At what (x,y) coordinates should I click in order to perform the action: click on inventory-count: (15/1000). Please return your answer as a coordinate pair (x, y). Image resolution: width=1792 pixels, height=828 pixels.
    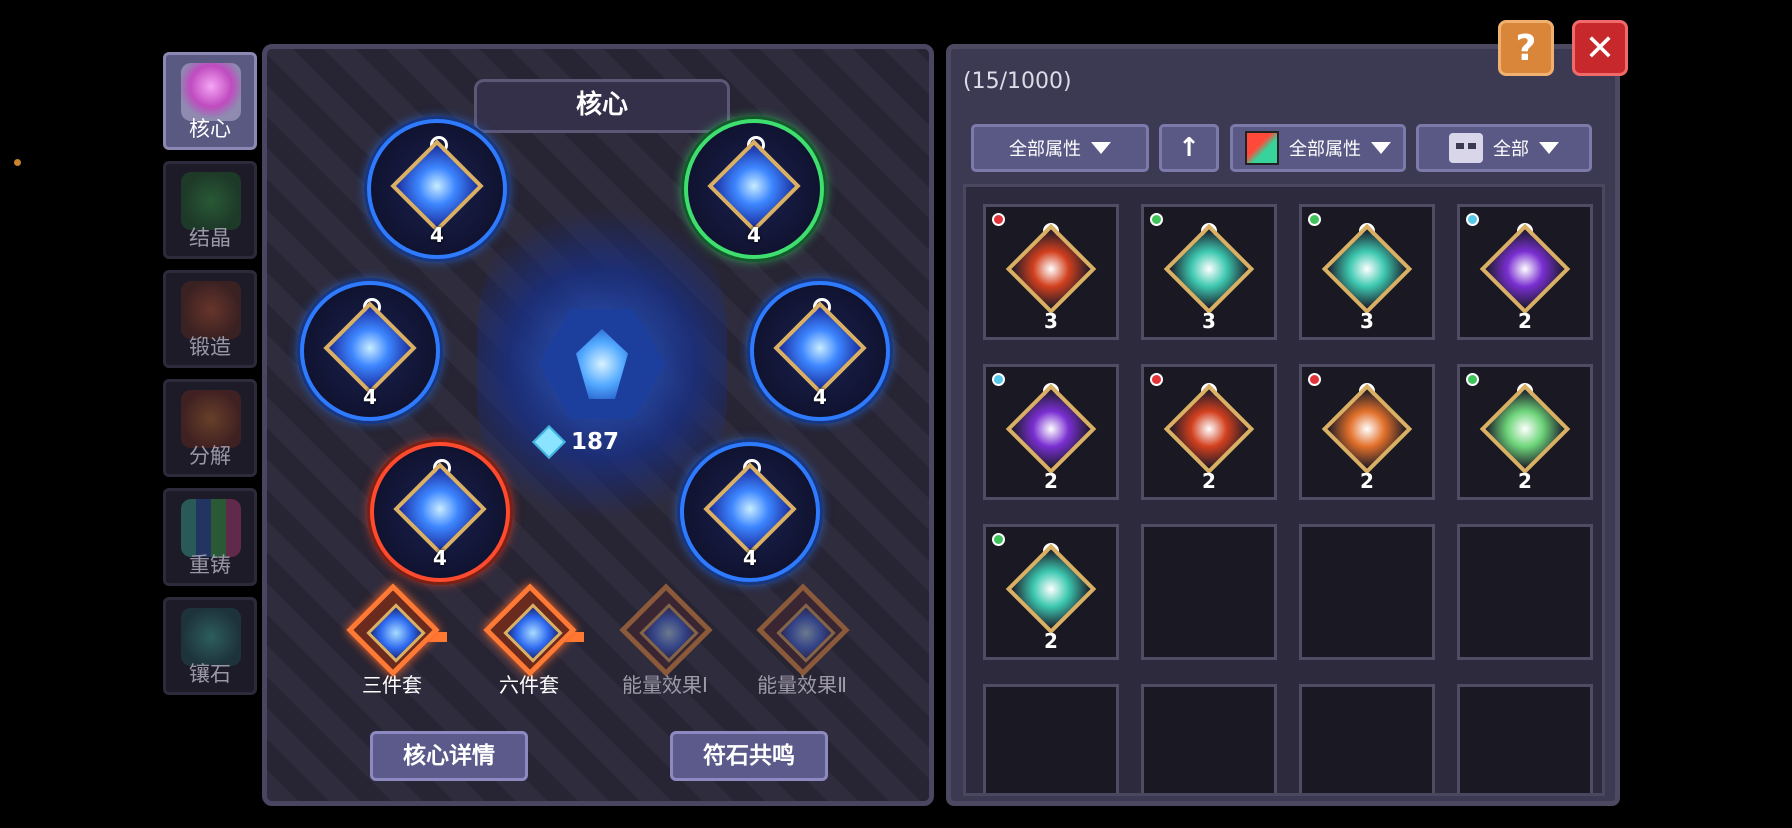
    Looking at the image, I should click on (1017, 81).